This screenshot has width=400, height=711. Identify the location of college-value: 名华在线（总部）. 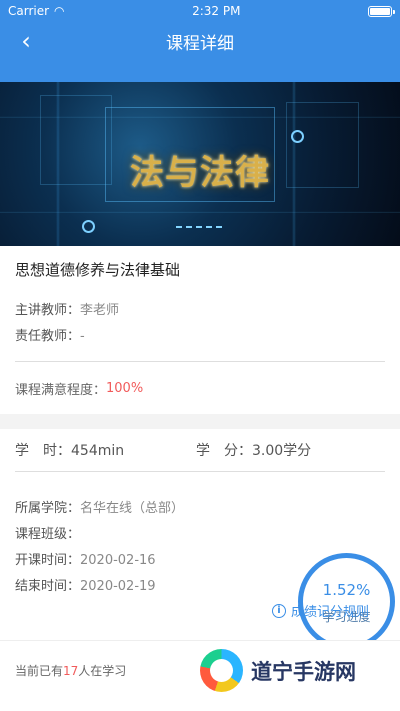
(132, 508).